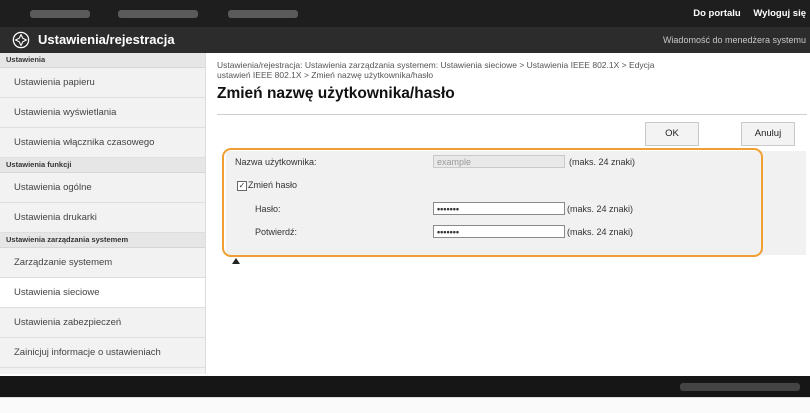  What do you see at coordinates (102, 143) in the screenshot?
I see `sidebar-item-timer-settings: Ustawienia włącznika czasowego` at bounding box center [102, 143].